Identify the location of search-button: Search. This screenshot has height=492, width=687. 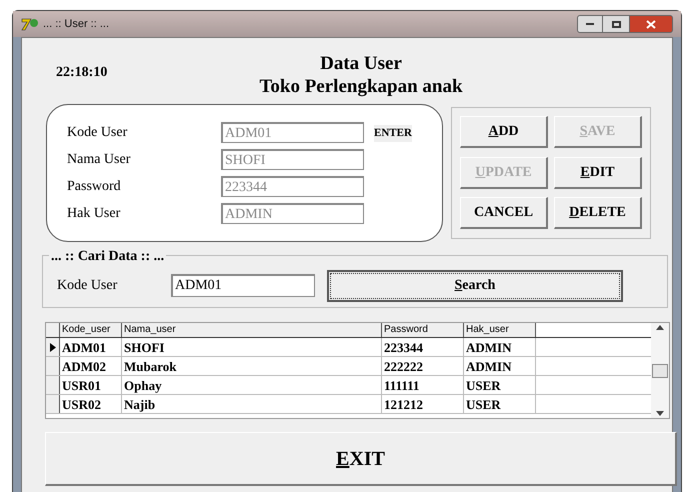
(475, 286).